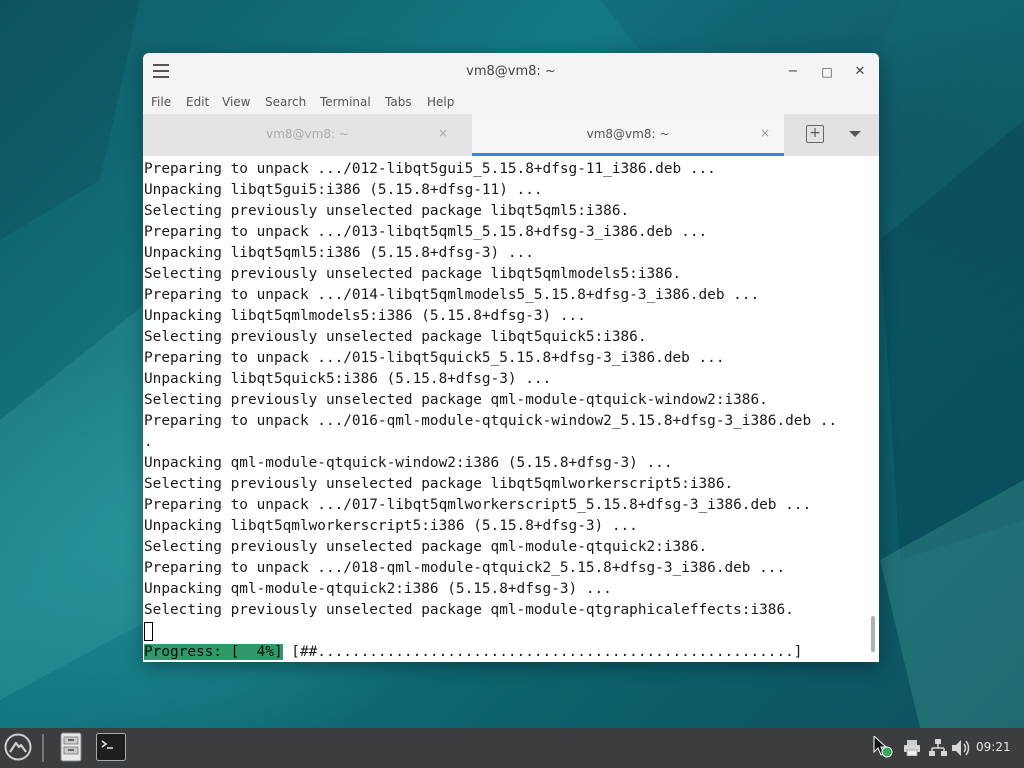  Describe the element at coordinates (993, 747) in the screenshot. I see `clock: 09:21` at that location.